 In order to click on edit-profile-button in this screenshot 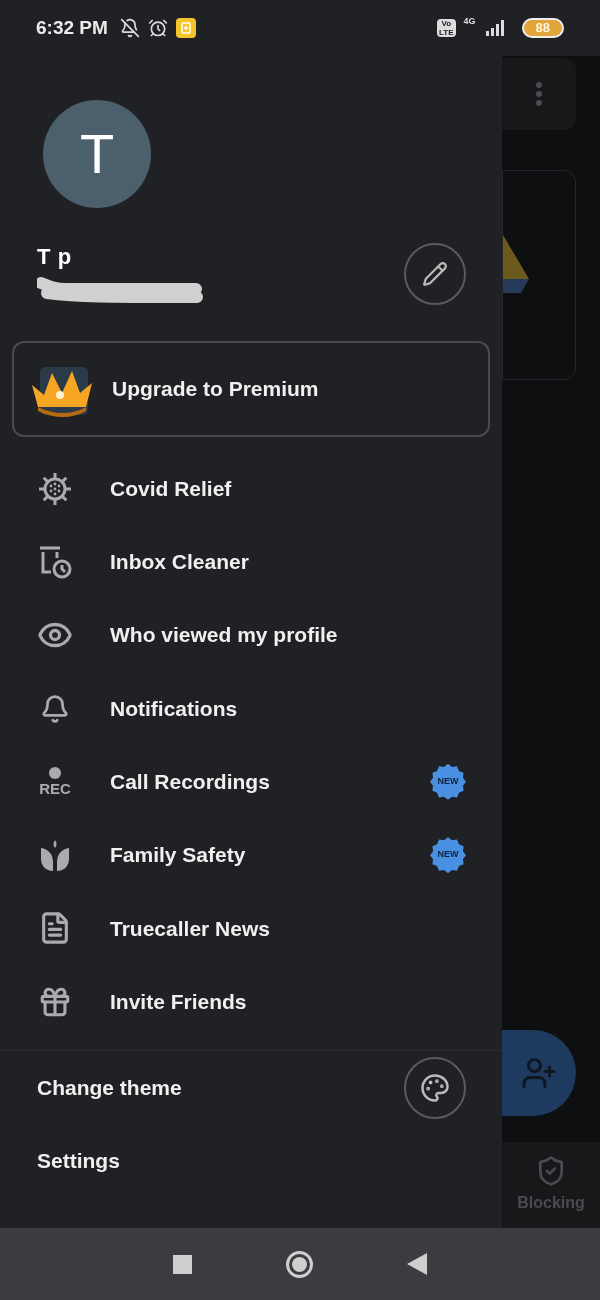, I will do `click(435, 273)`.